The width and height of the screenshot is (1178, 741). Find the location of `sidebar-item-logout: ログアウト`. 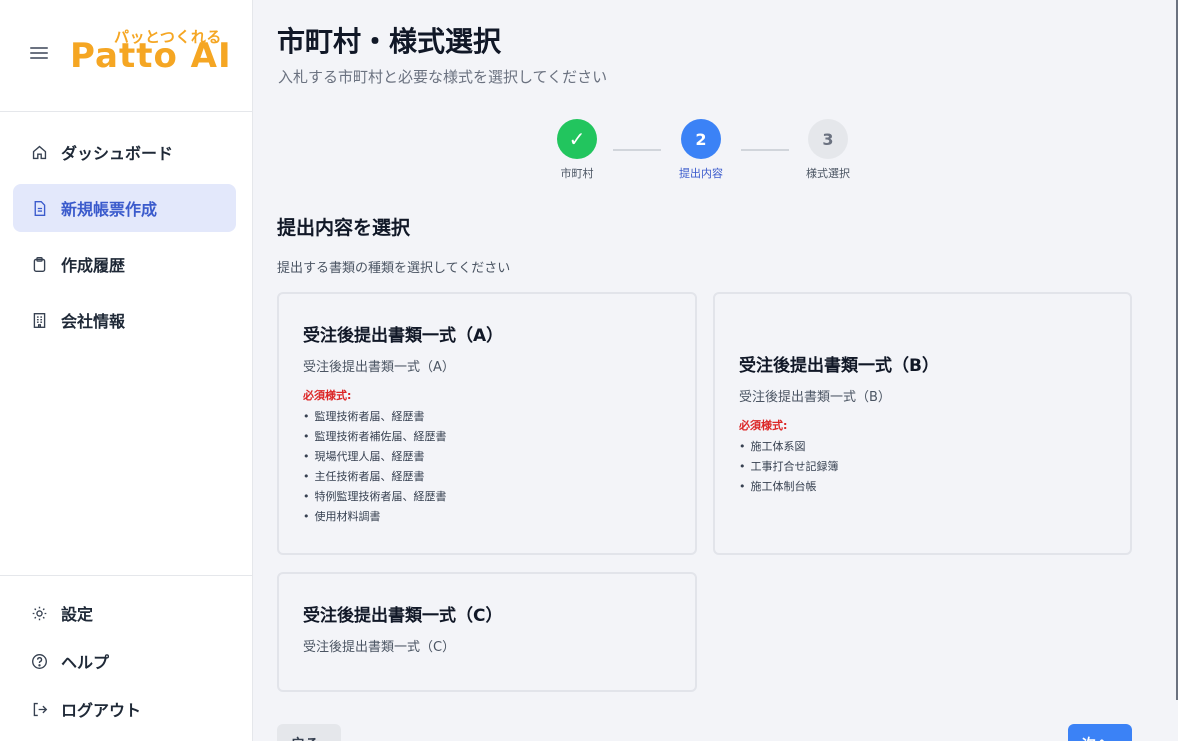

sidebar-item-logout: ログアウト is located at coordinates (124, 709).